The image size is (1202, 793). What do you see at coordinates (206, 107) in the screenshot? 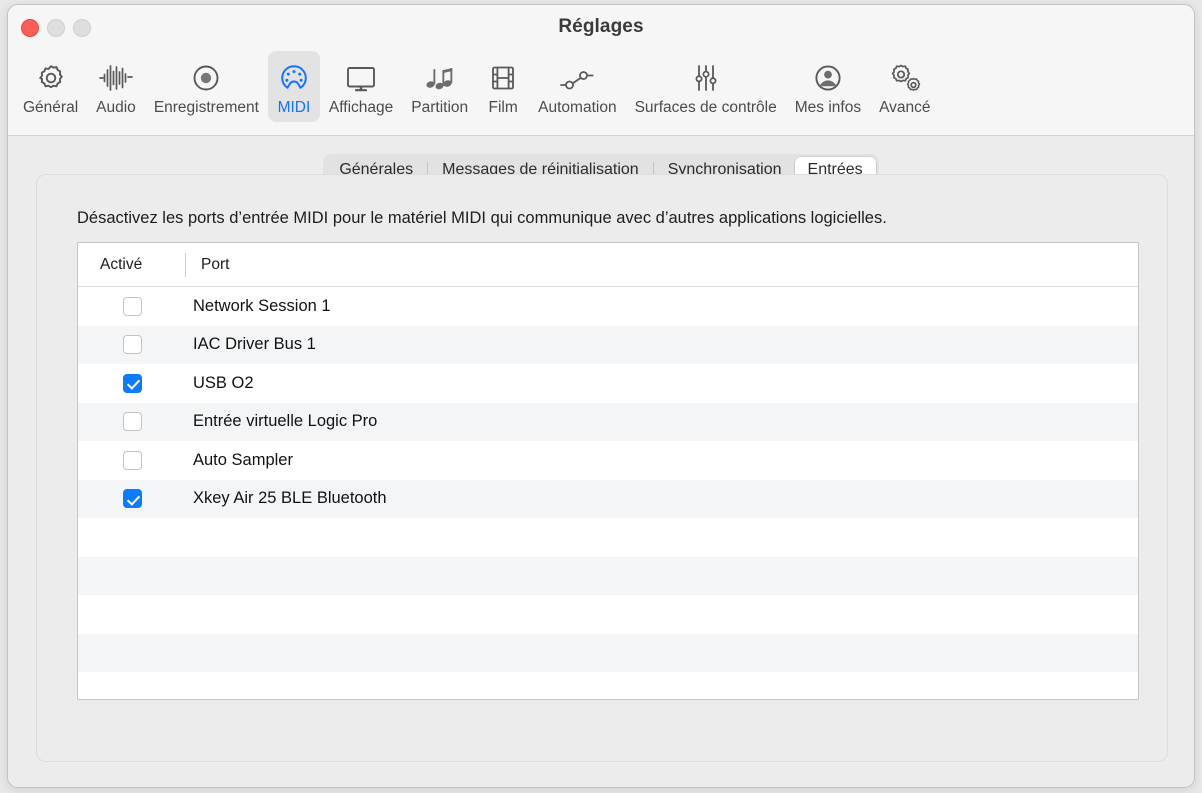
I see `toolbar-item-label: Enregistrement` at bounding box center [206, 107].